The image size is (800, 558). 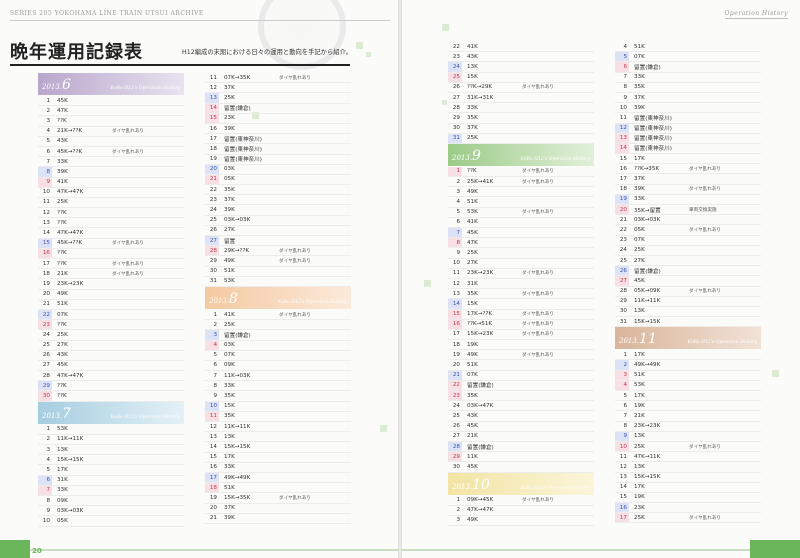 I want to click on operation-cell: 17K→??K, so click(x=480, y=314).